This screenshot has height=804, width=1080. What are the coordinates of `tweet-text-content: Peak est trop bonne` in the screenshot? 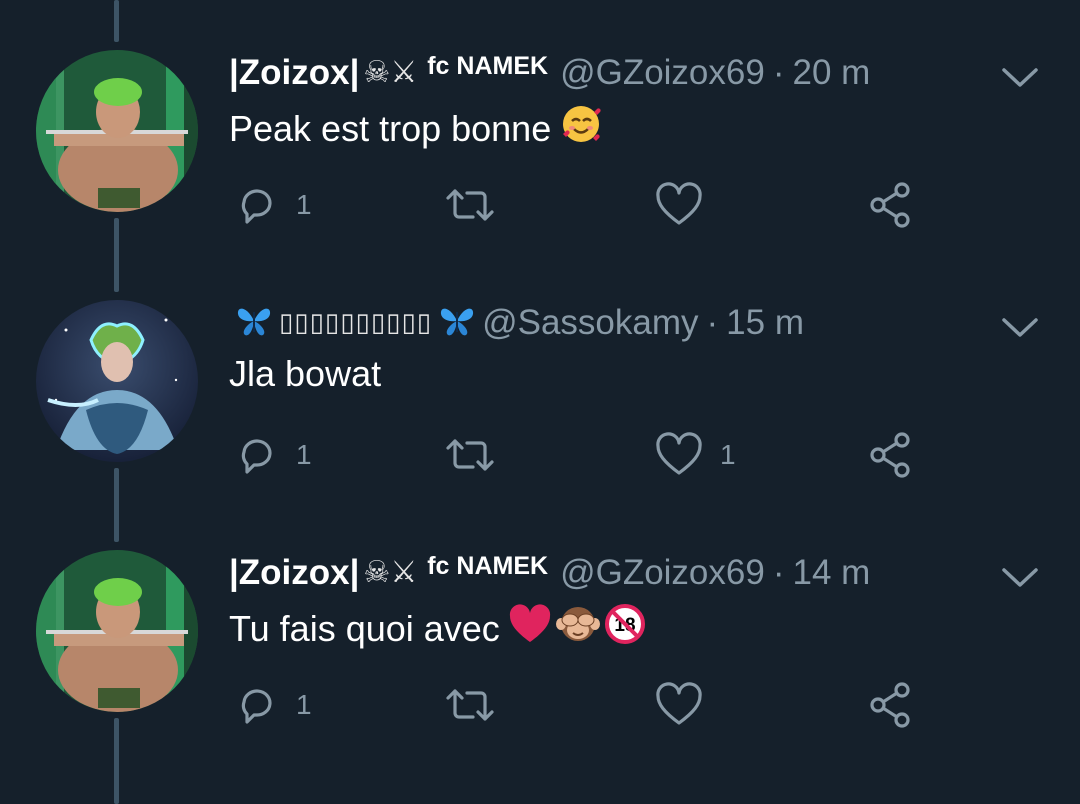 It's located at (390, 128).